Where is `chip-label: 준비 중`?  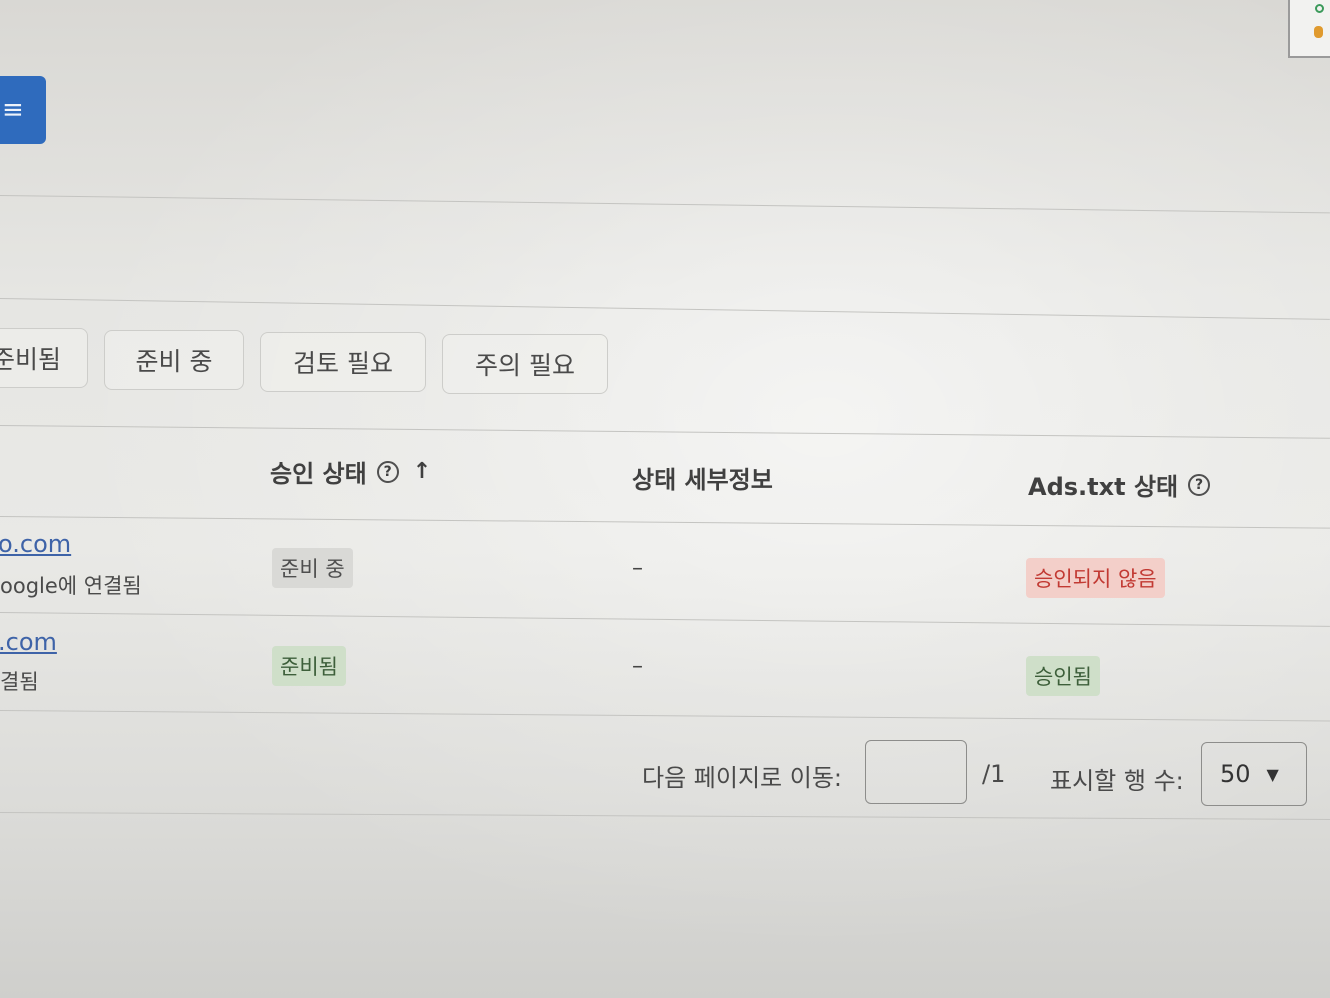
chip-label: 준비 중 is located at coordinates (174, 361).